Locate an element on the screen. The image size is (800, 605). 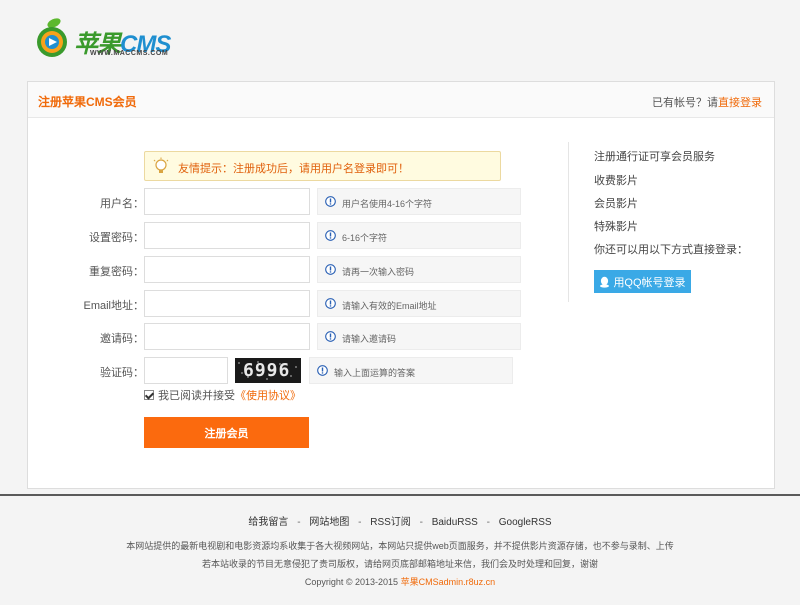
invite-code-input is located at coordinates (227, 336).